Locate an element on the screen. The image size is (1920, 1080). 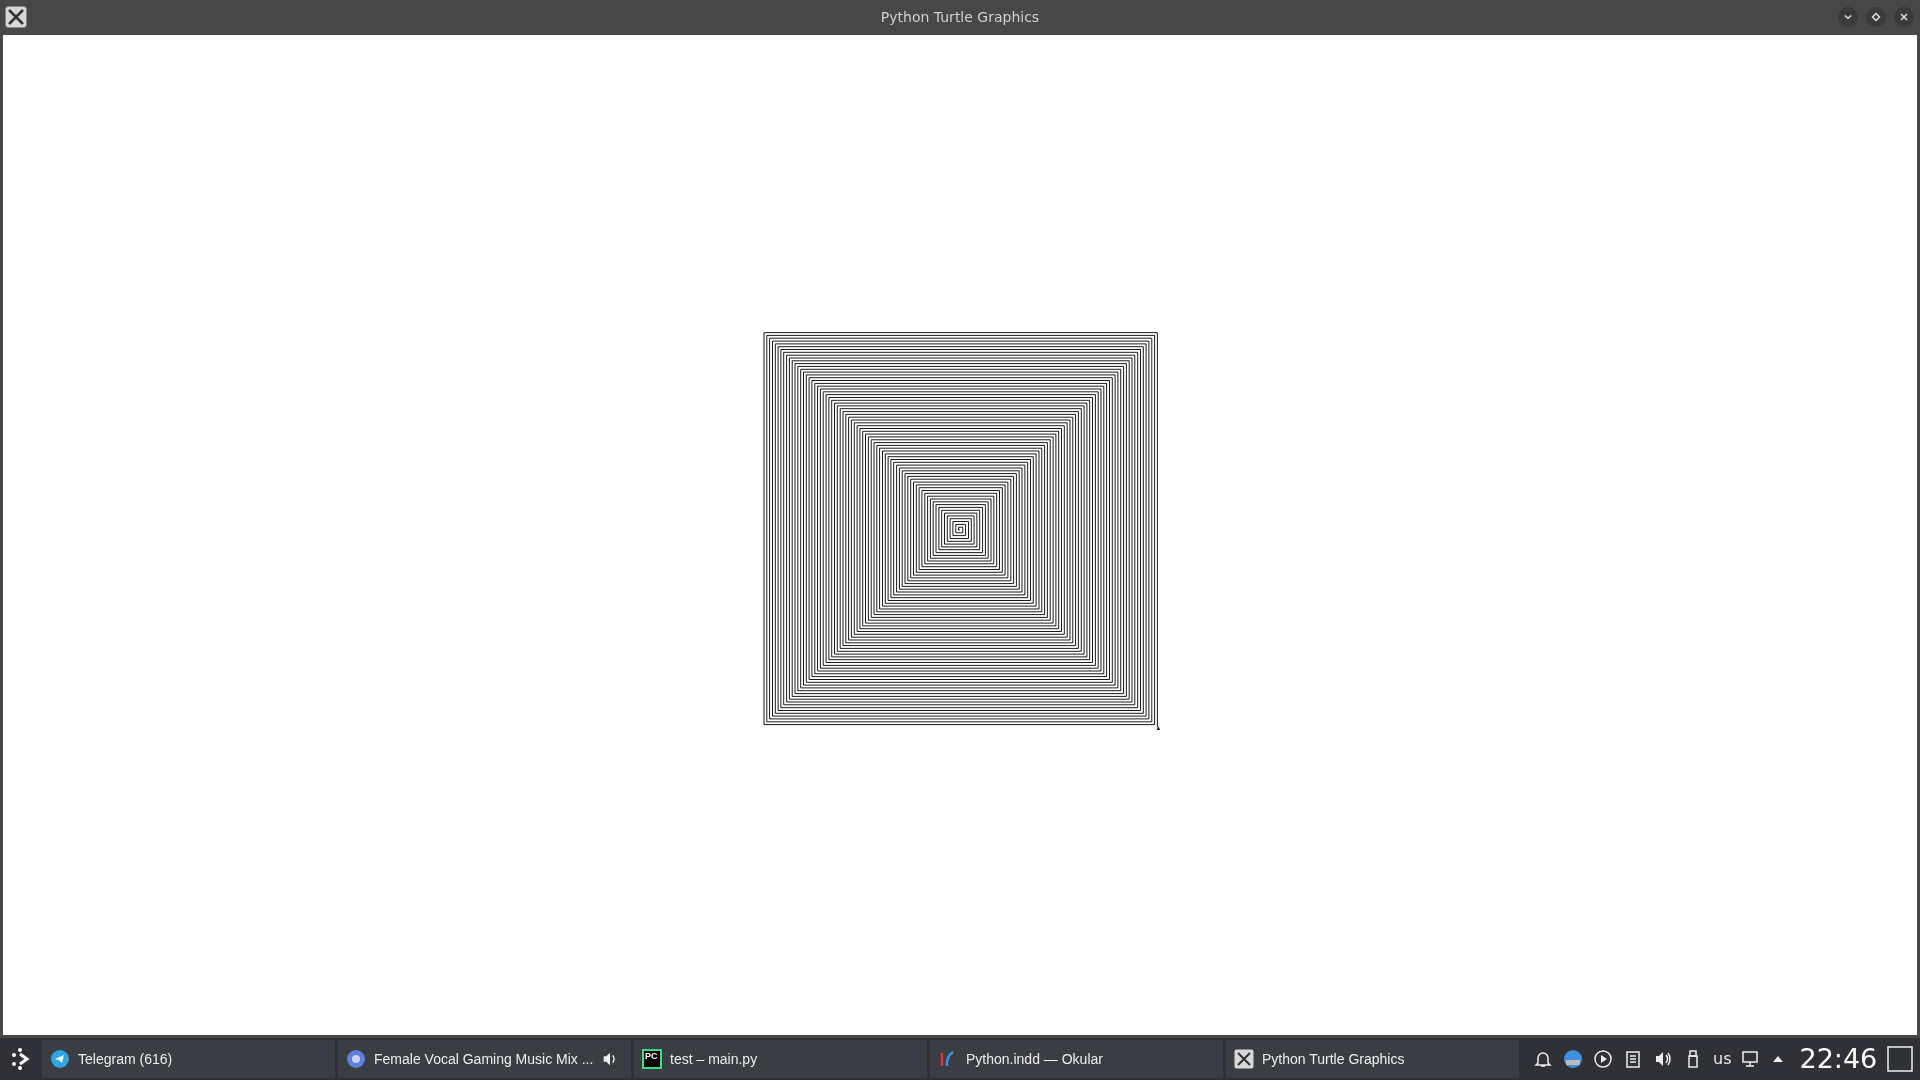
clock: 22:46 is located at coordinates (1838, 1059).